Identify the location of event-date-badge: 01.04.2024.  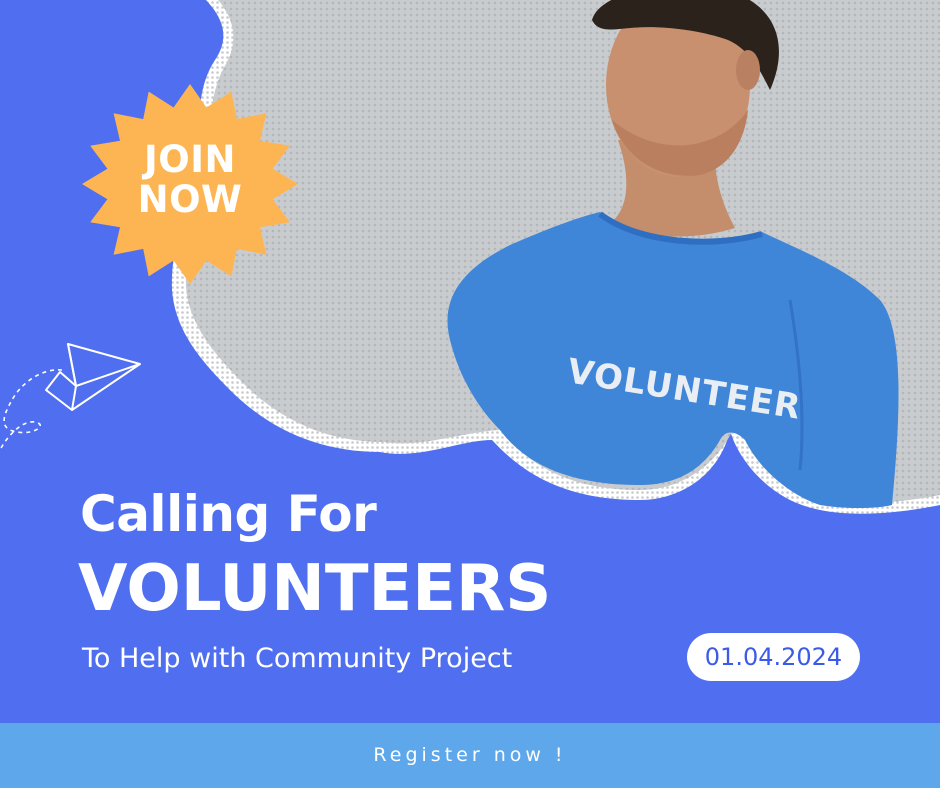
(773, 657).